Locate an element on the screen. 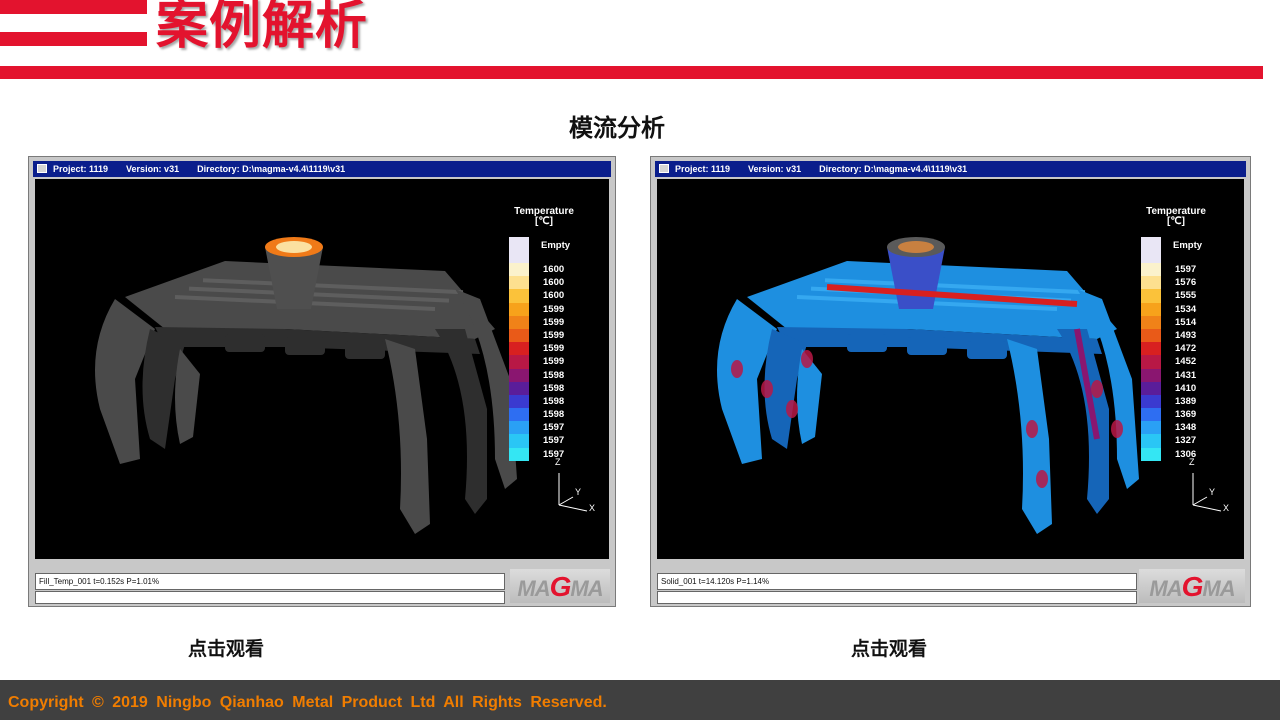 The width and height of the screenshot is (1280, 720). legend-entry: 1410 is located at coordinates (1176, 388).